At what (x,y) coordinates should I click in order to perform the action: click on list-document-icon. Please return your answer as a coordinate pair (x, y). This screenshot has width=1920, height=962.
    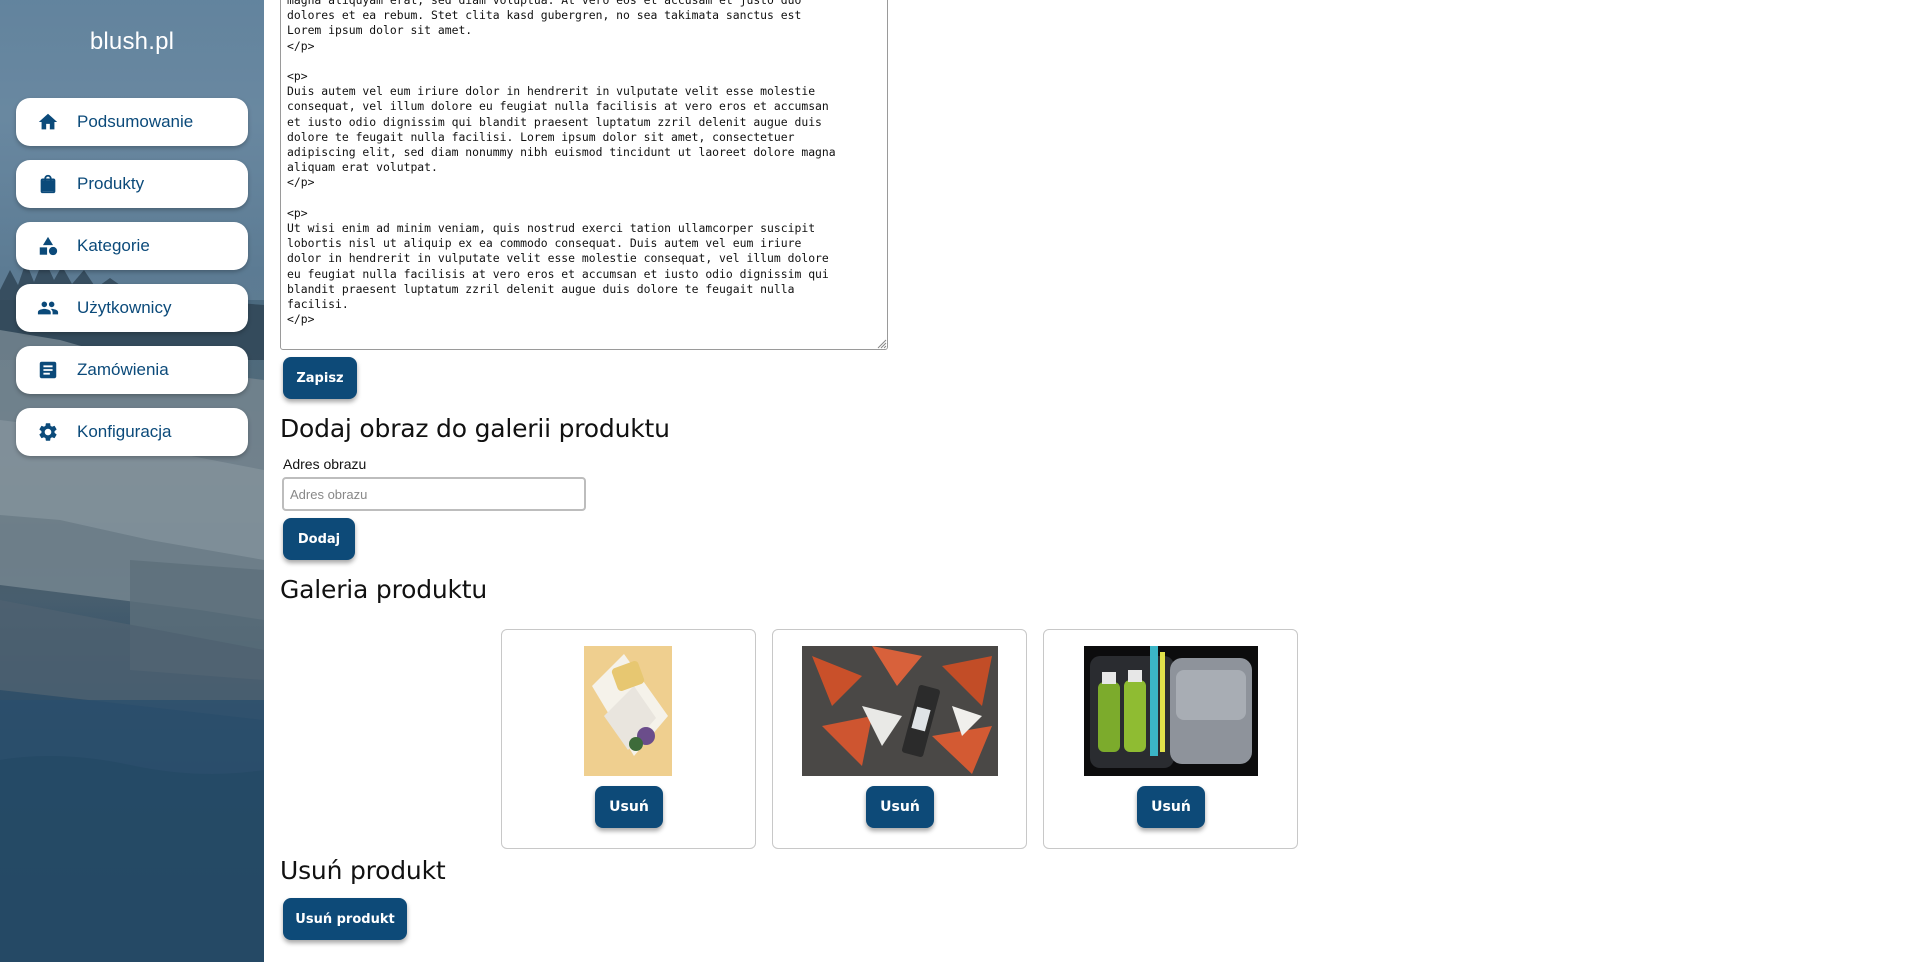
    Looking at the image, I should click on (48, 370).